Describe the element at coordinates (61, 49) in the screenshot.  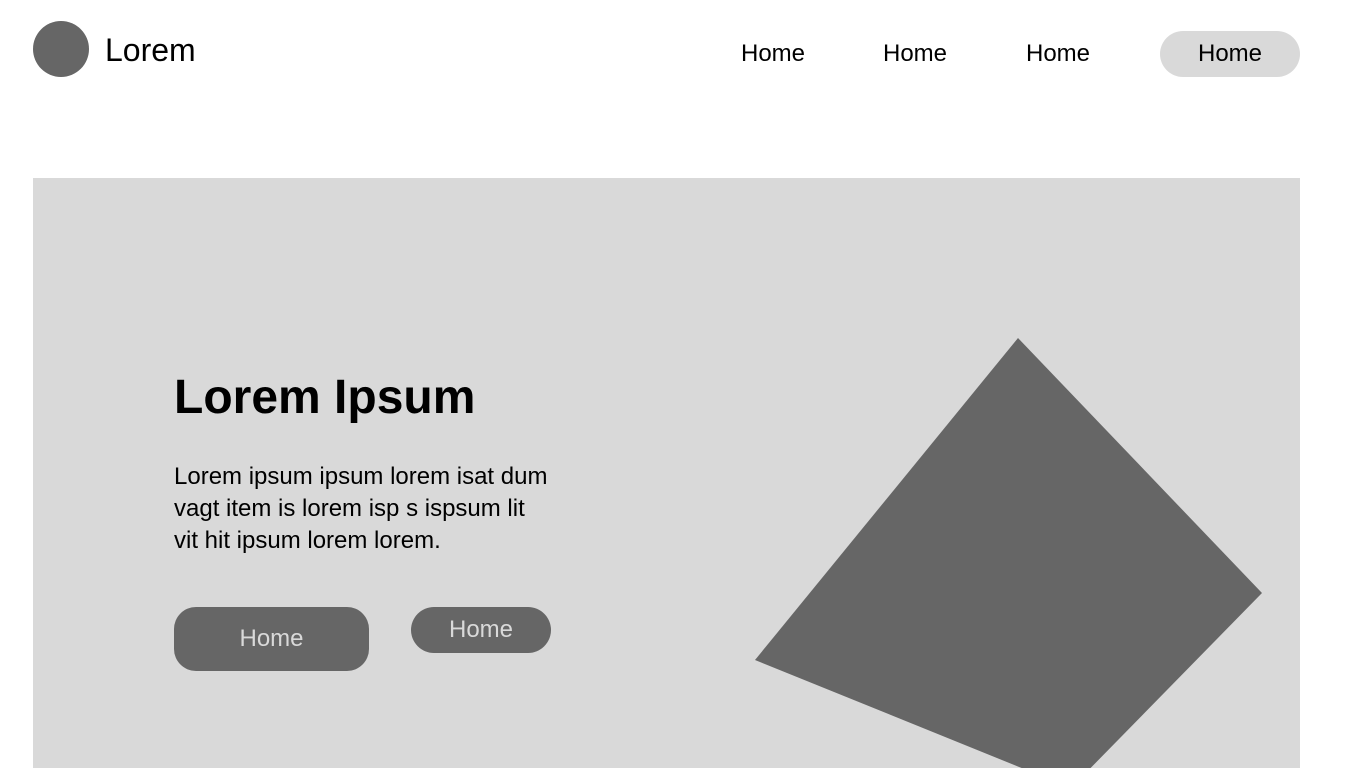
I see `logo-icon` at that location.